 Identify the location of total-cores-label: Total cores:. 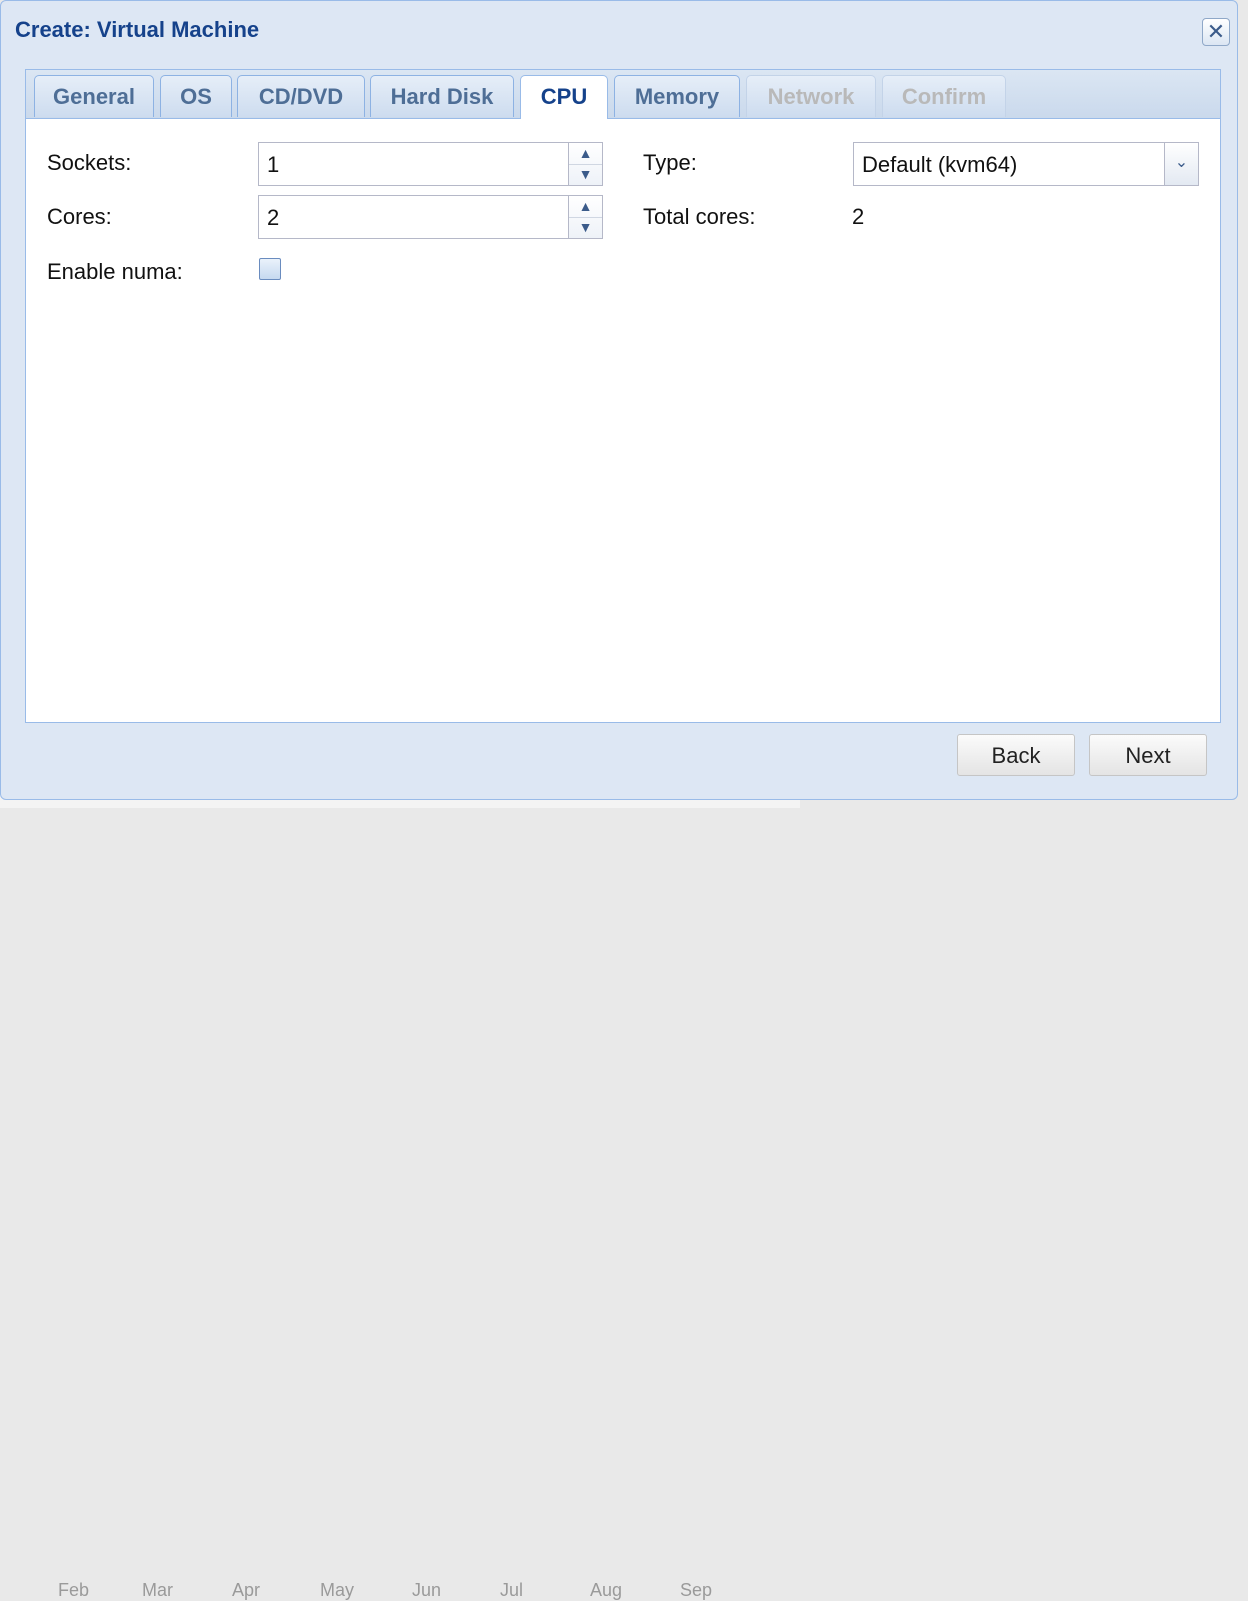
(699, 216).